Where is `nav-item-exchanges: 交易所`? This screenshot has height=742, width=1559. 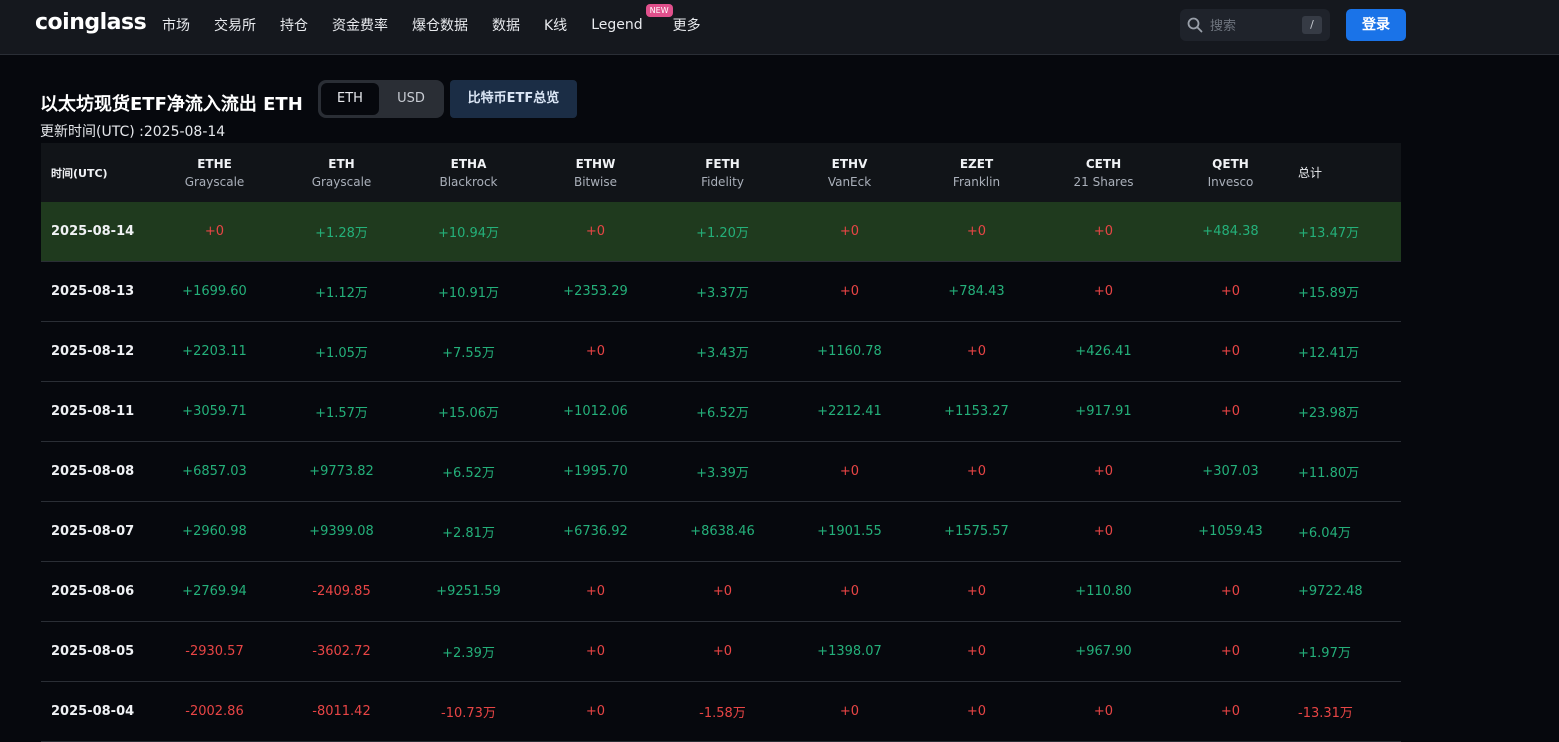 nav-item-exchanges: 交易所 is located at coordinates (235, 25).